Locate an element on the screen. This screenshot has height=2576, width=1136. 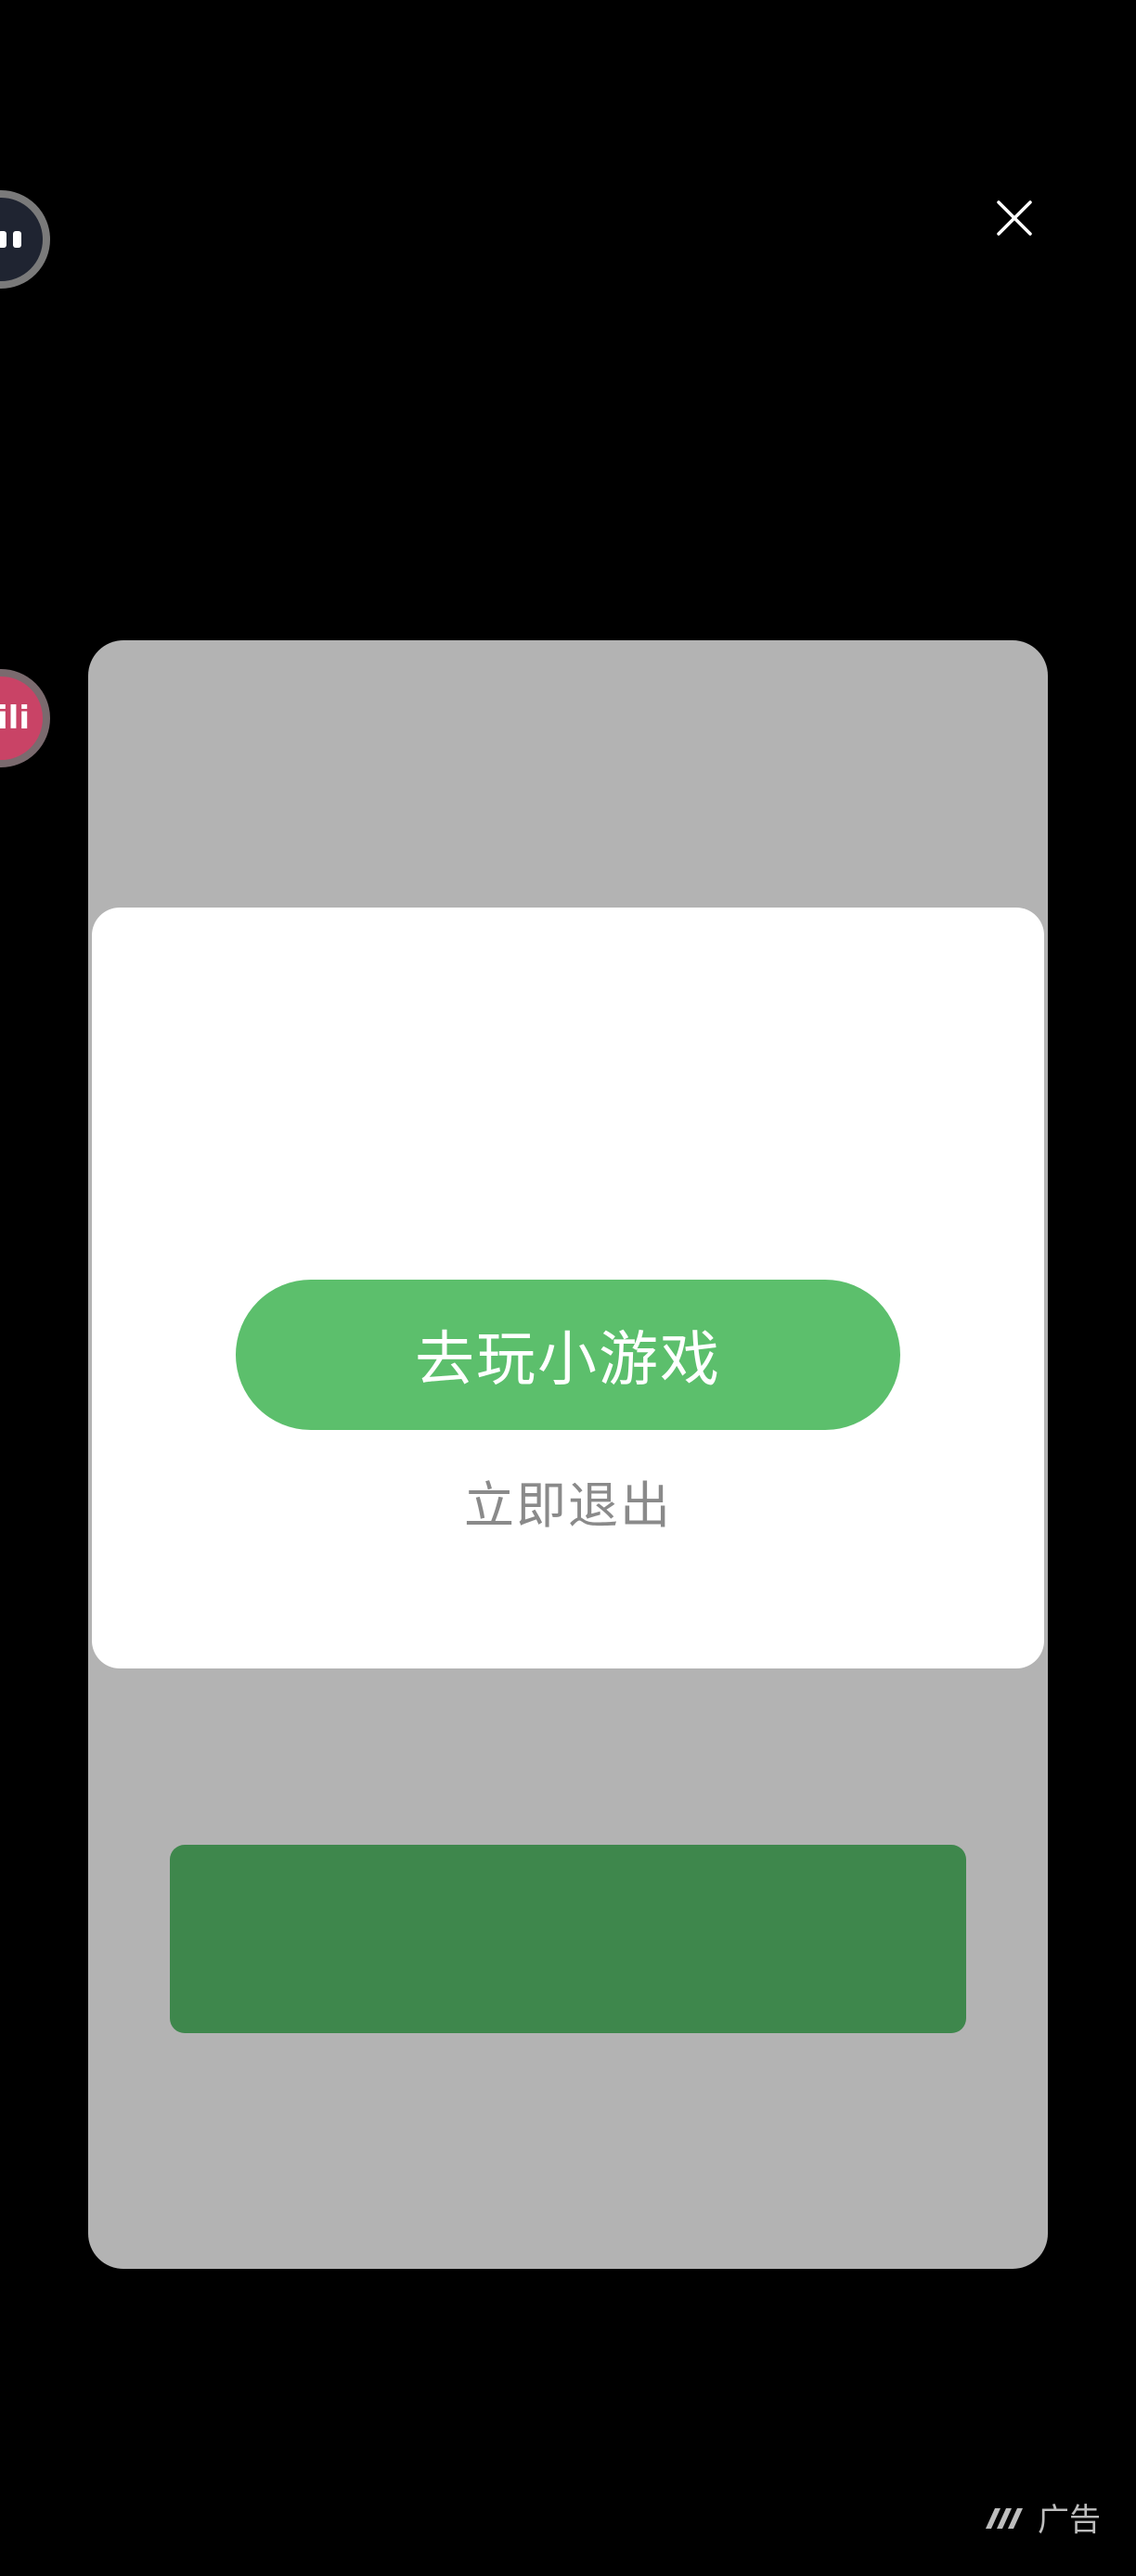
ad-action-bar is located at coordinates (568, 1939).